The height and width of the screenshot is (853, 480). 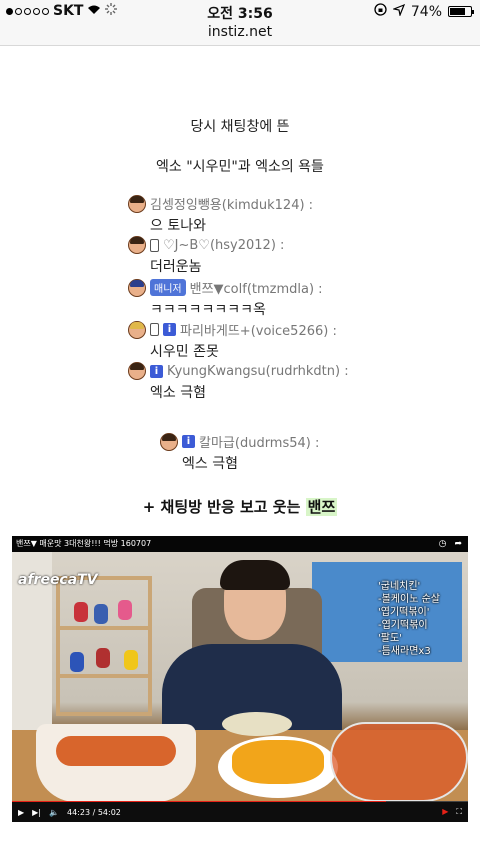 I want to click on caption-tagline: + 채팅방 반응 보고 웃는 밴쯔, so click(x=240, y=506).